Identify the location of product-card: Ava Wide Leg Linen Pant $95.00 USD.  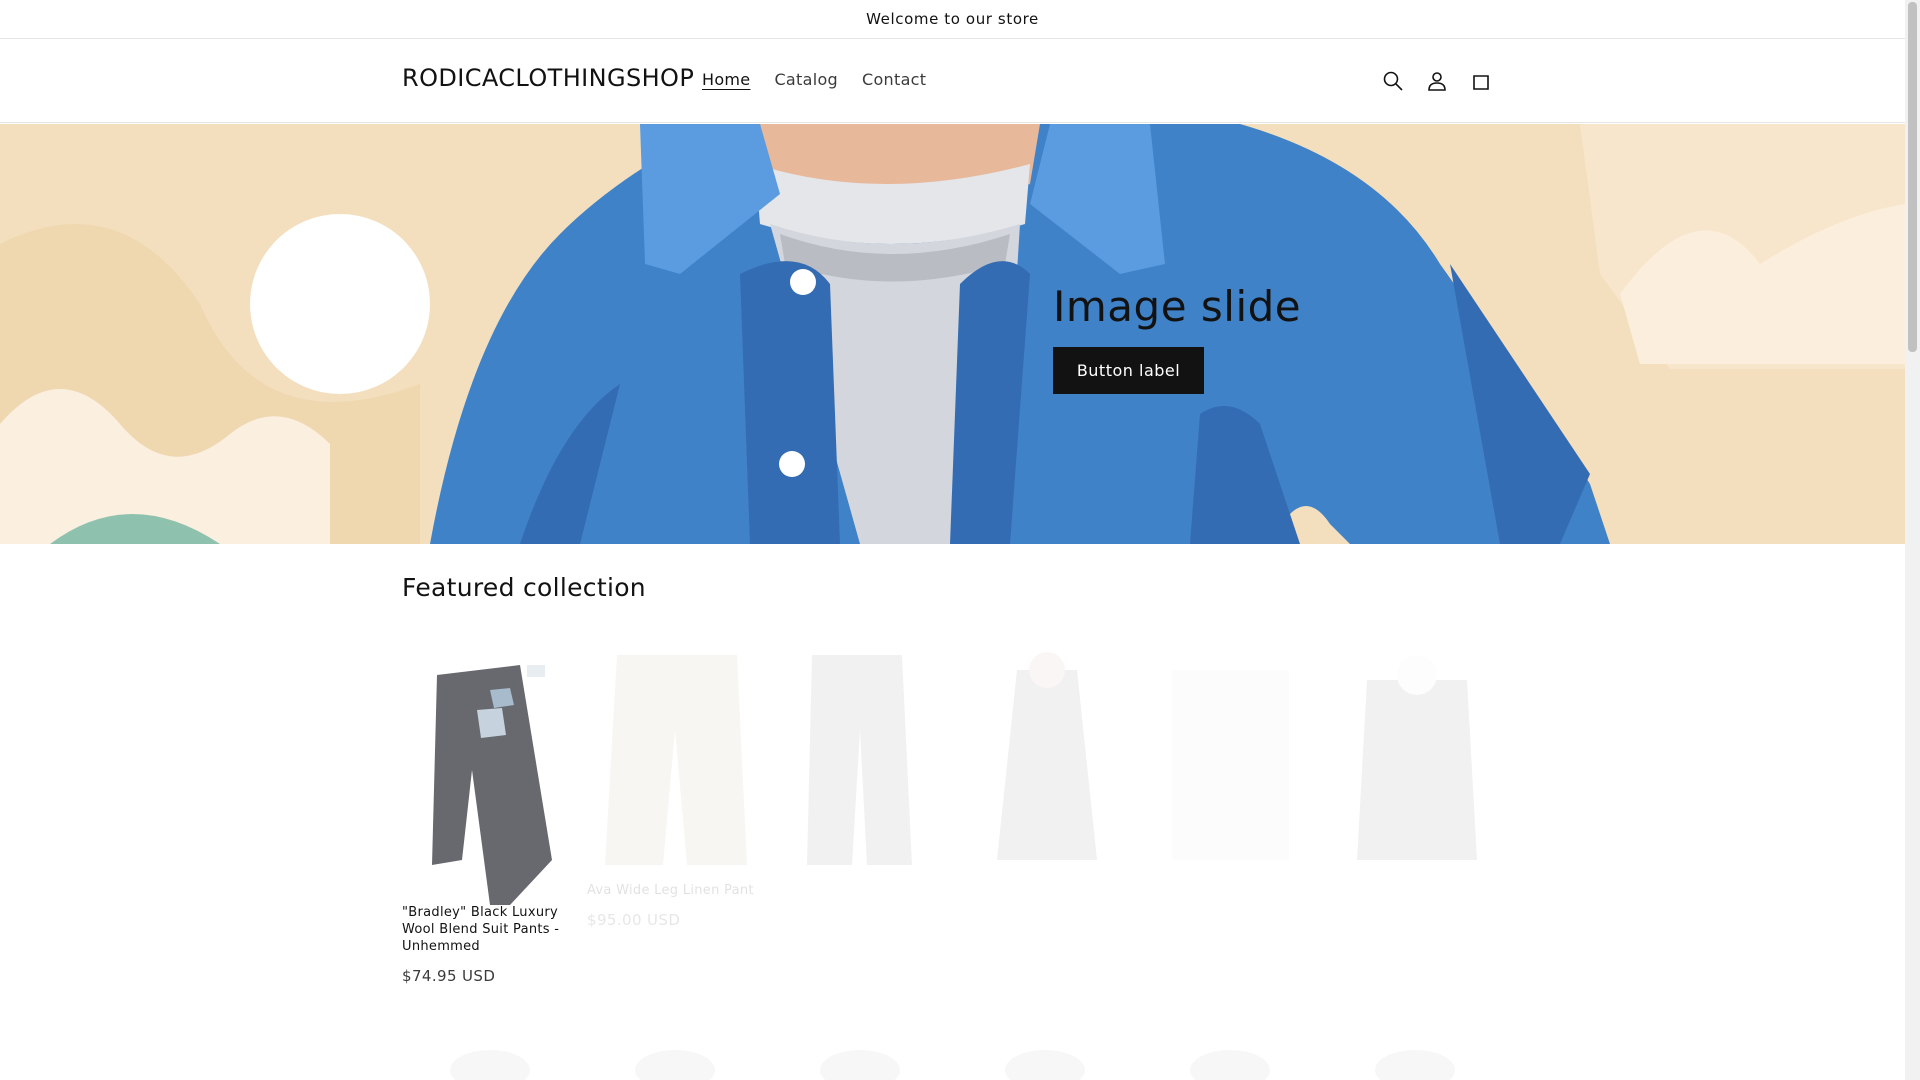
(675, 789).